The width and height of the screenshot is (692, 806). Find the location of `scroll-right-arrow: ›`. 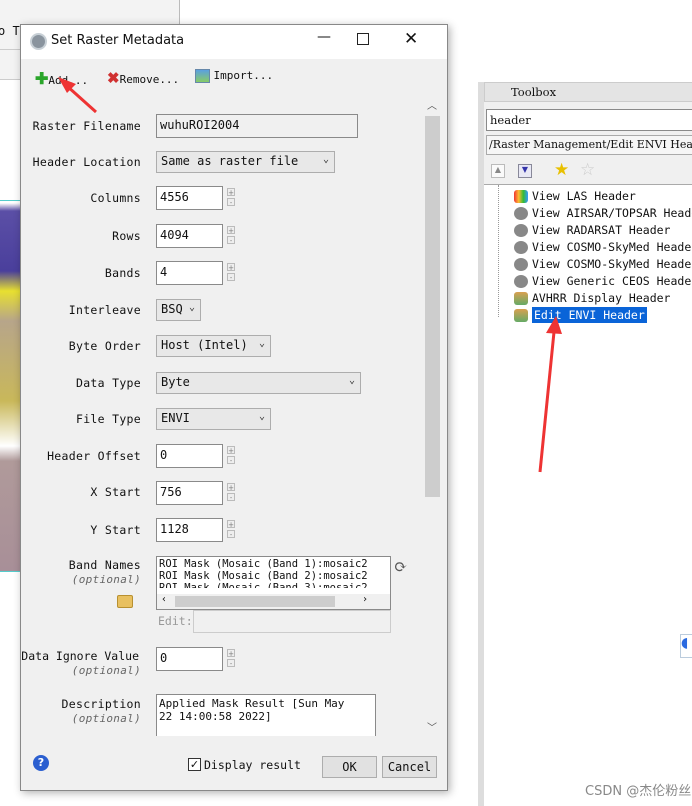

scroll-right-arrow: › is located at coordinates (365, 600).